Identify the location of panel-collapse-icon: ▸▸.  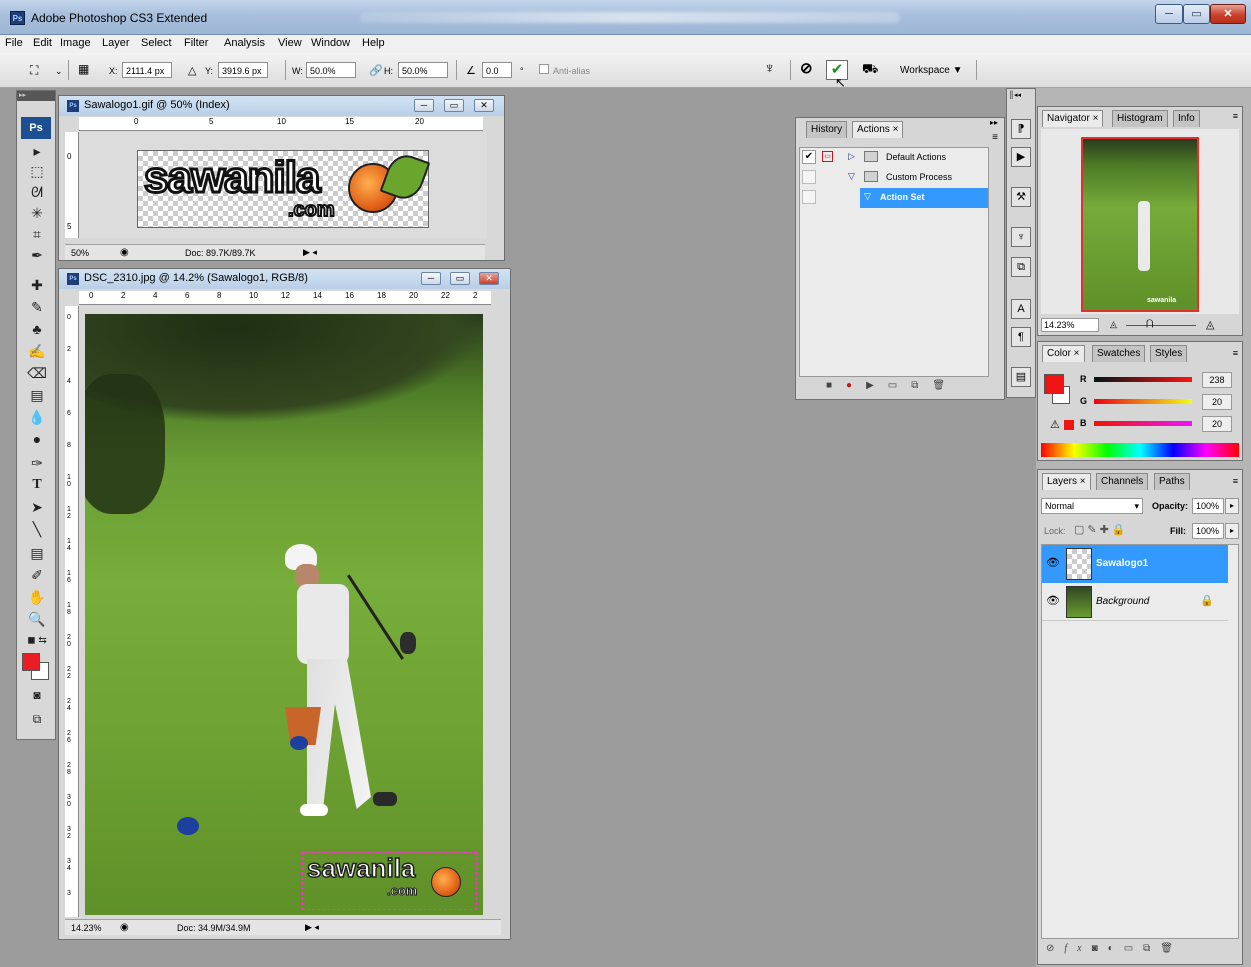
(994, 122).